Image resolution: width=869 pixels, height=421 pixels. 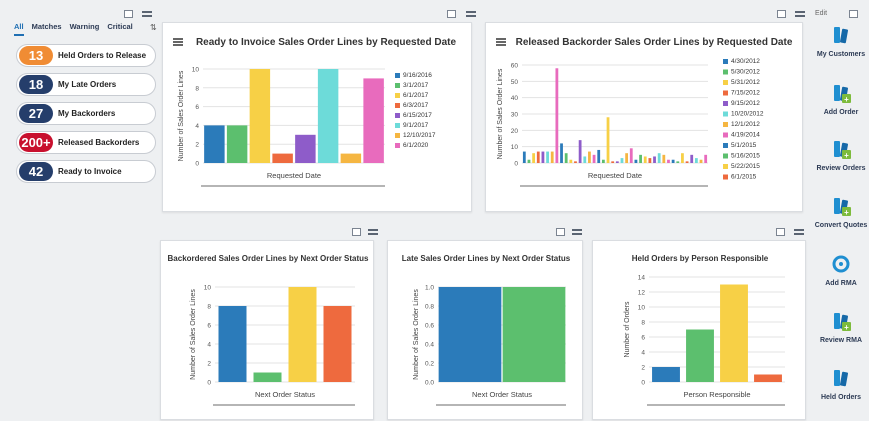 I want to click on tab-warning: Warning, so click(x=85, y=29).